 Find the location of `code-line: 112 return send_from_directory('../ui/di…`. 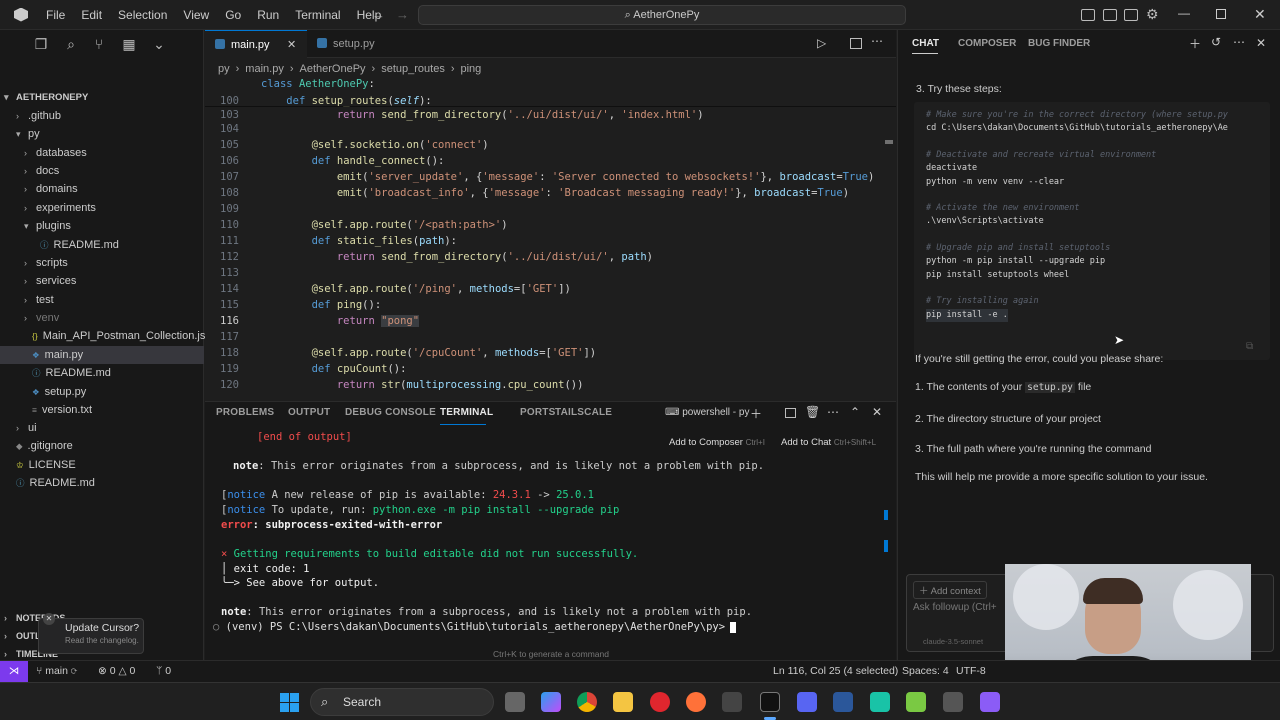

code-line: 112 return send_from_directory('../ui/di… is located at coordinates (550, 257).